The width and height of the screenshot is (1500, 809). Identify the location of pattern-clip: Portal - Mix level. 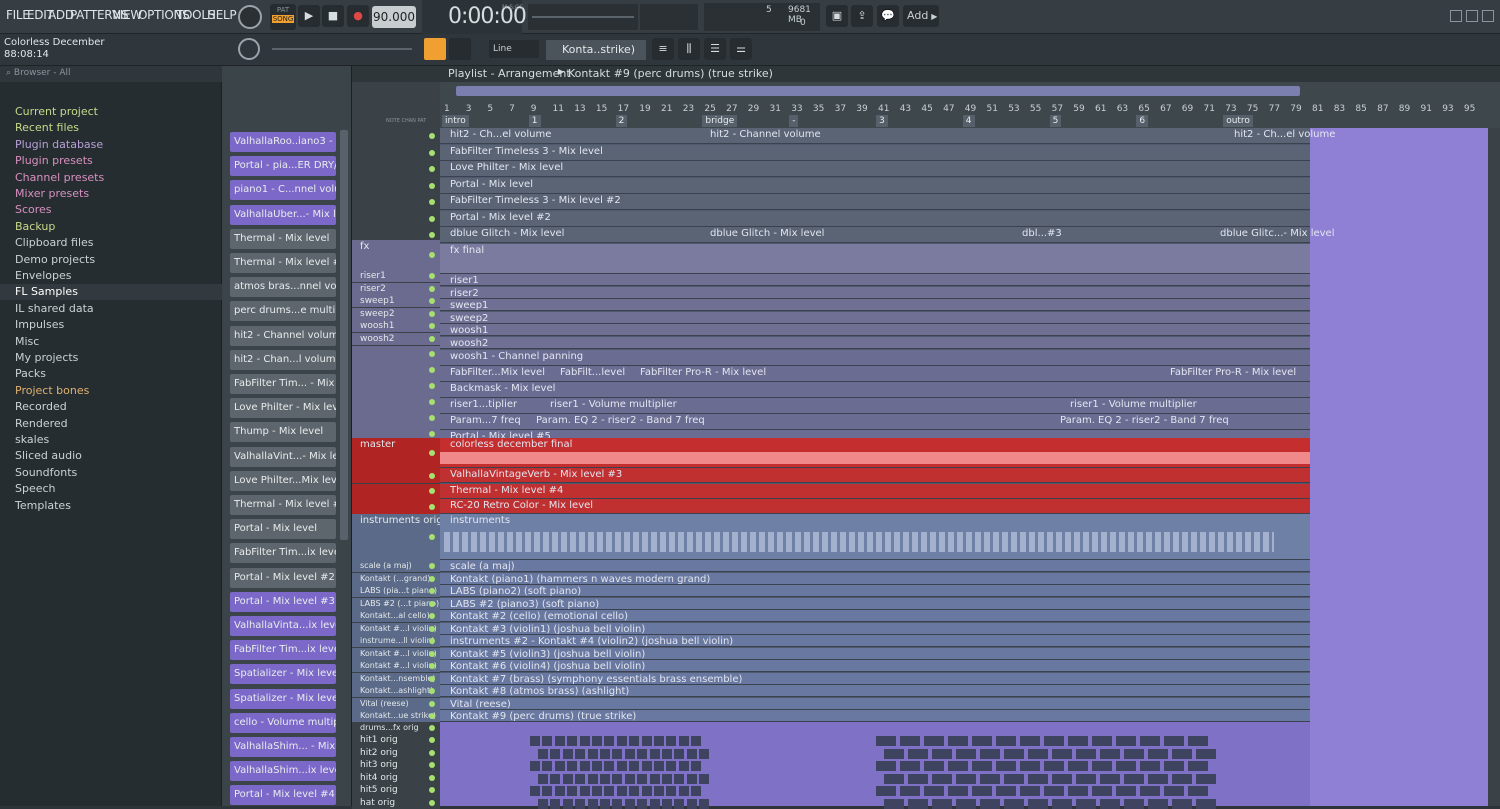
(283, 529).